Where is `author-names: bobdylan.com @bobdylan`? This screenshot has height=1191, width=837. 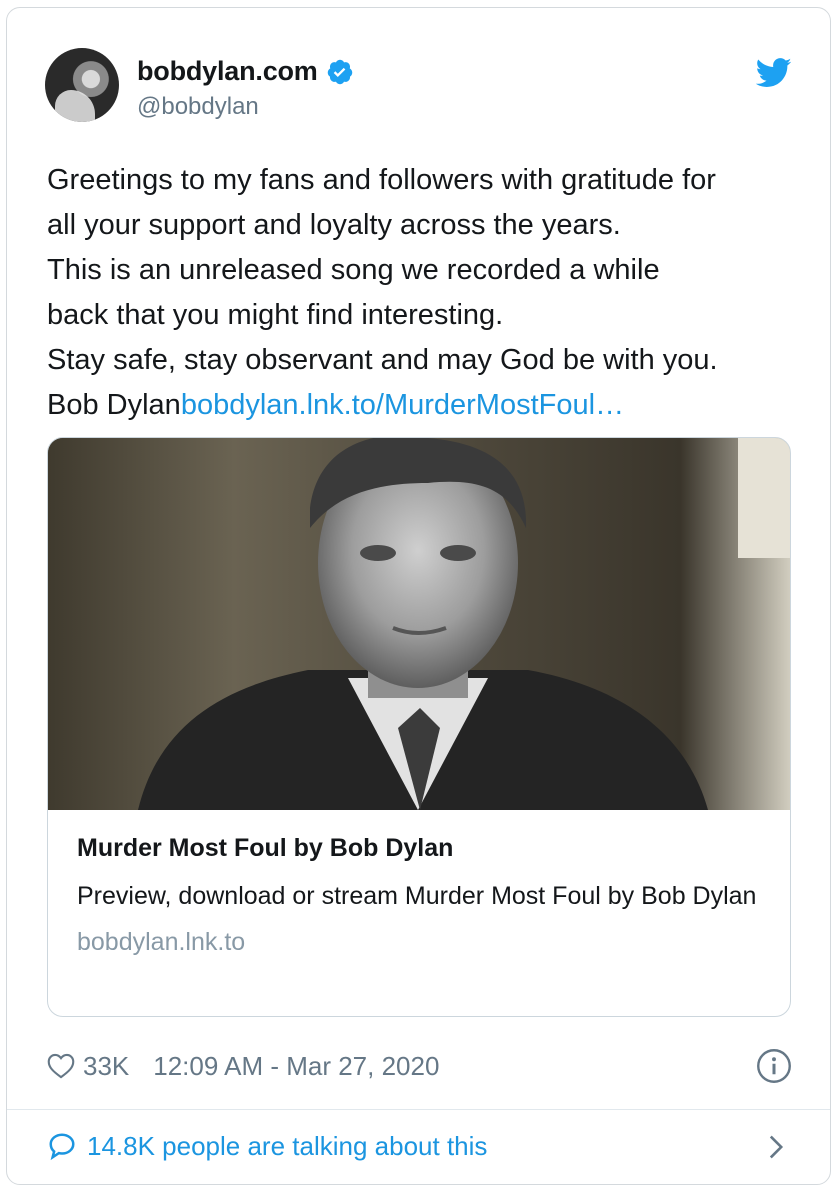 author-names: bobdylan.com @bobdylan is located at coordinates (245, 88).